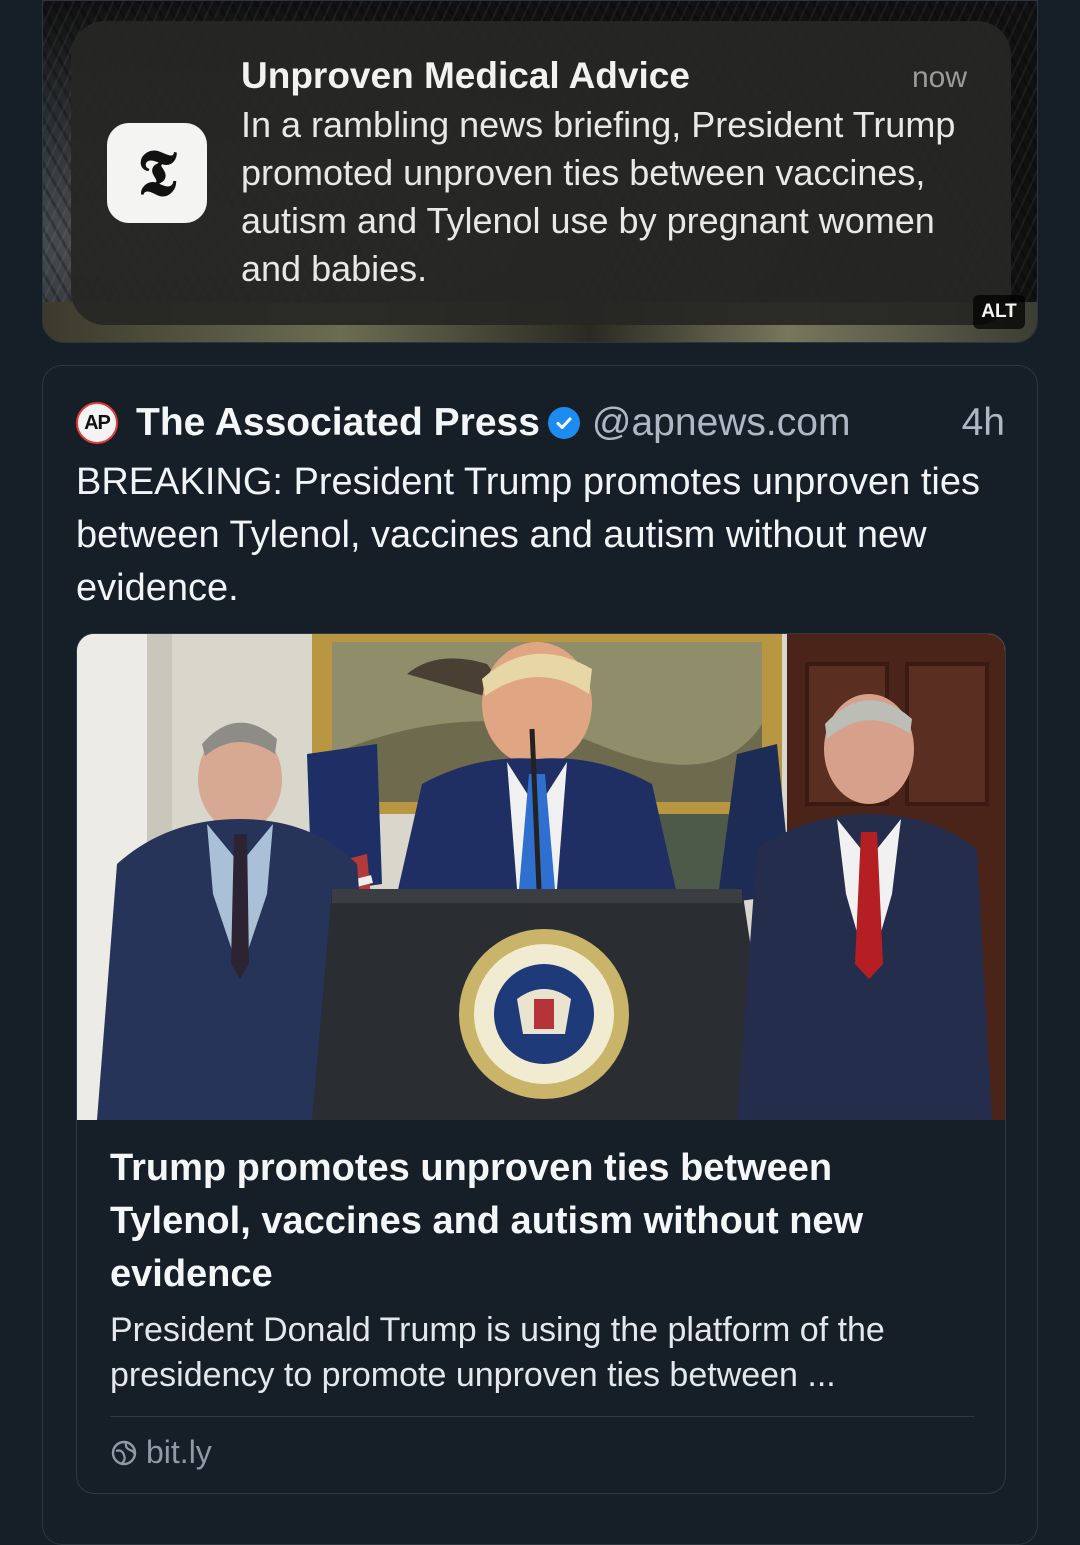  I want to click on link-domain: bit.ly, so click(161, 1452).